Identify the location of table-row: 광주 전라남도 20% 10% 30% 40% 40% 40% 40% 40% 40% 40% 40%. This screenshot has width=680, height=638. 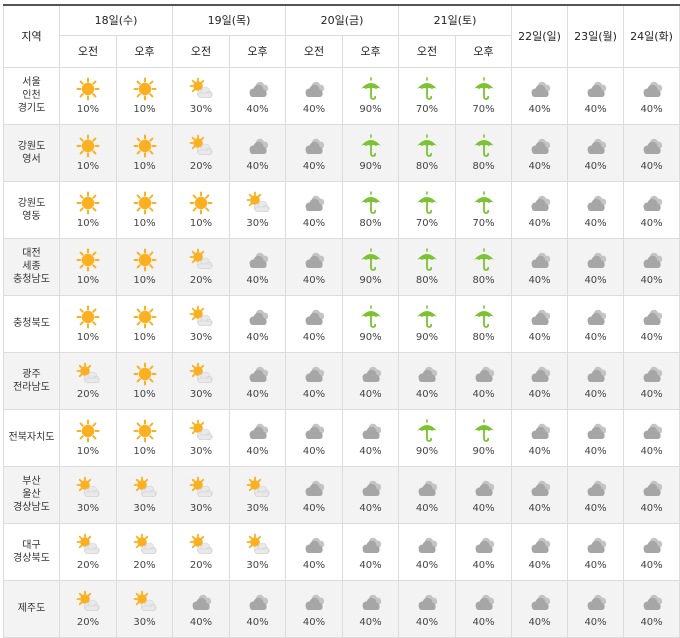
(341, 380).